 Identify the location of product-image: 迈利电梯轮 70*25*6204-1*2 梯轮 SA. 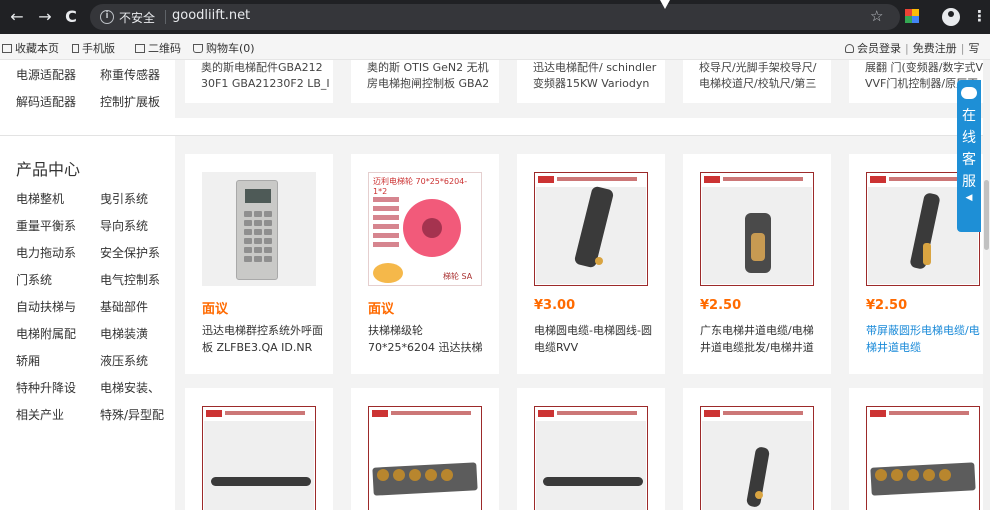
(425, 229).